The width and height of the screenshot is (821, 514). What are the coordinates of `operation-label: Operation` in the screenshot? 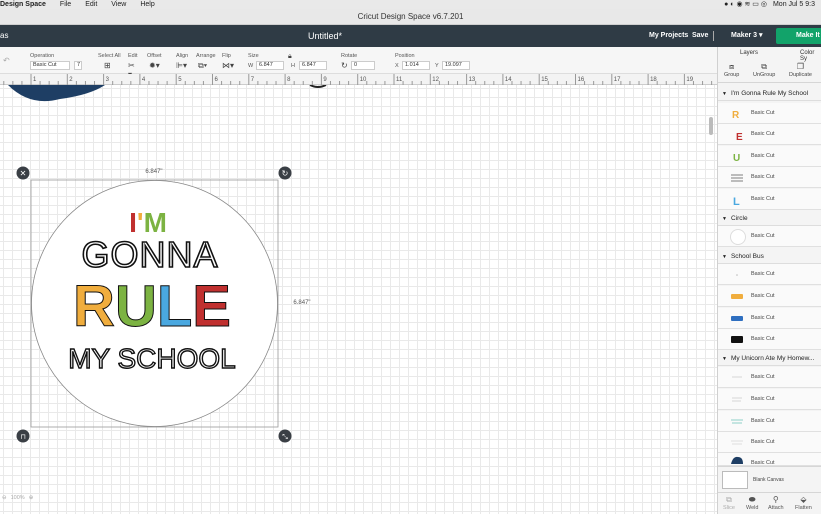 It's located at (42, 56).